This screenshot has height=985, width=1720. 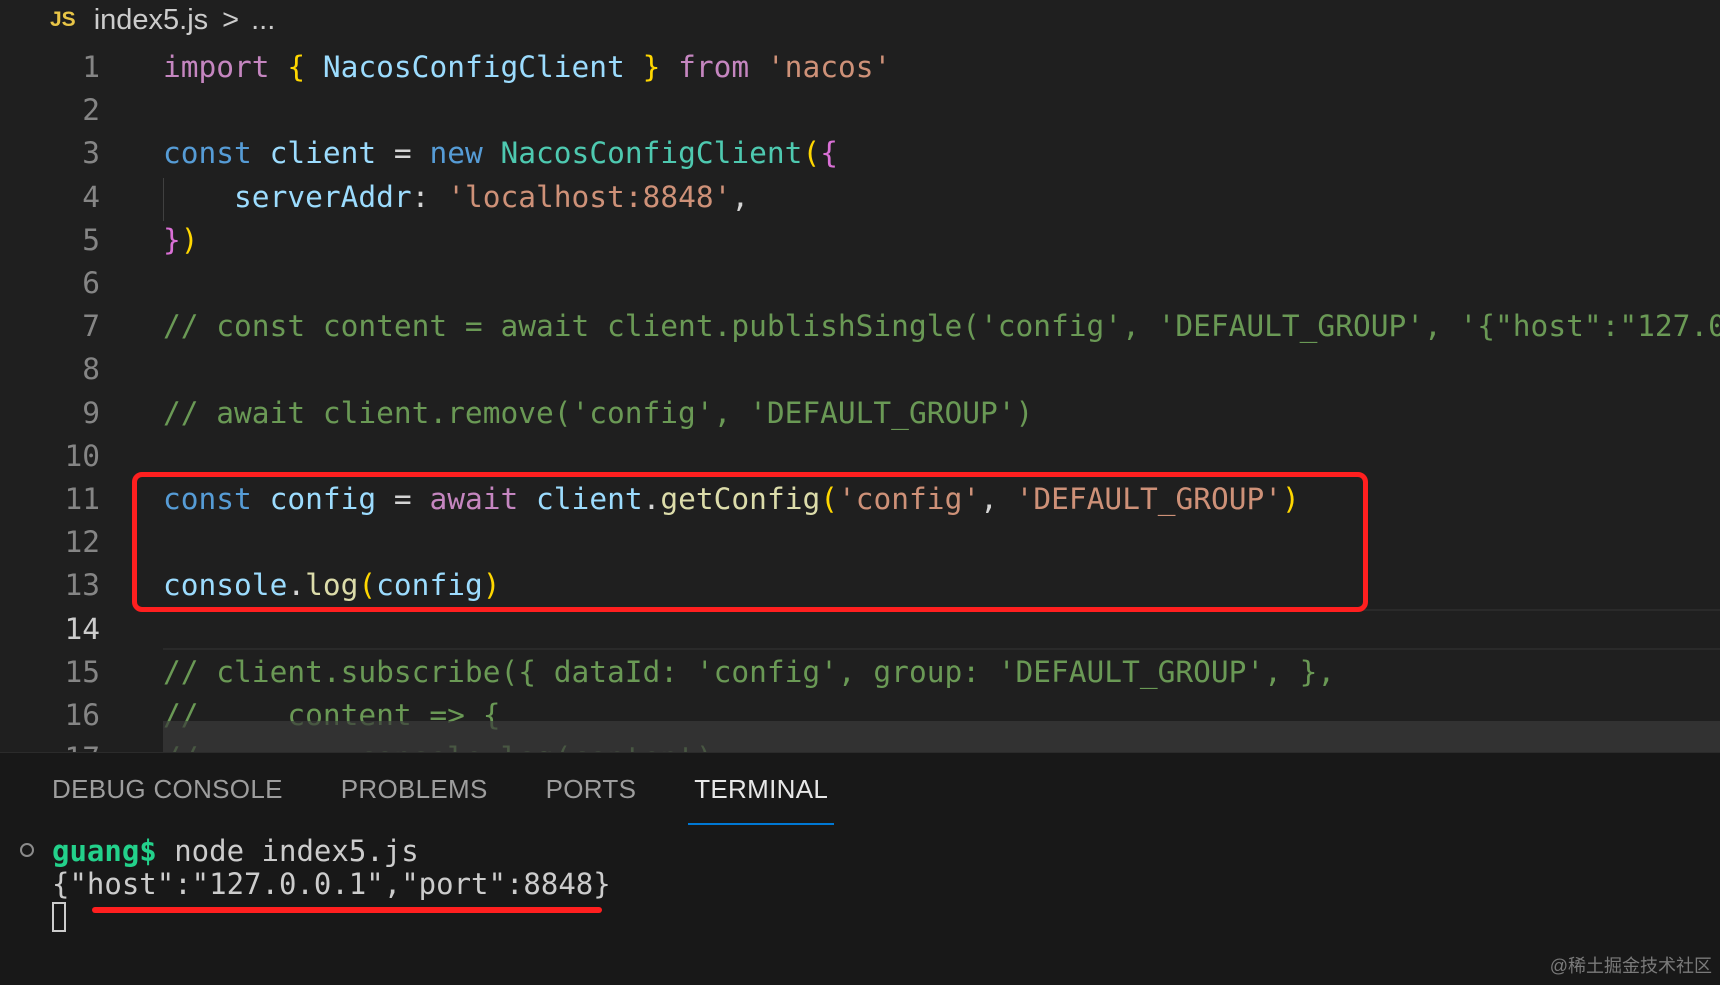 I want to click on panel-tabs: DEBUG CONSOLE PROBLEMS PORTS TERMINAL, so click(x=469, y=789).